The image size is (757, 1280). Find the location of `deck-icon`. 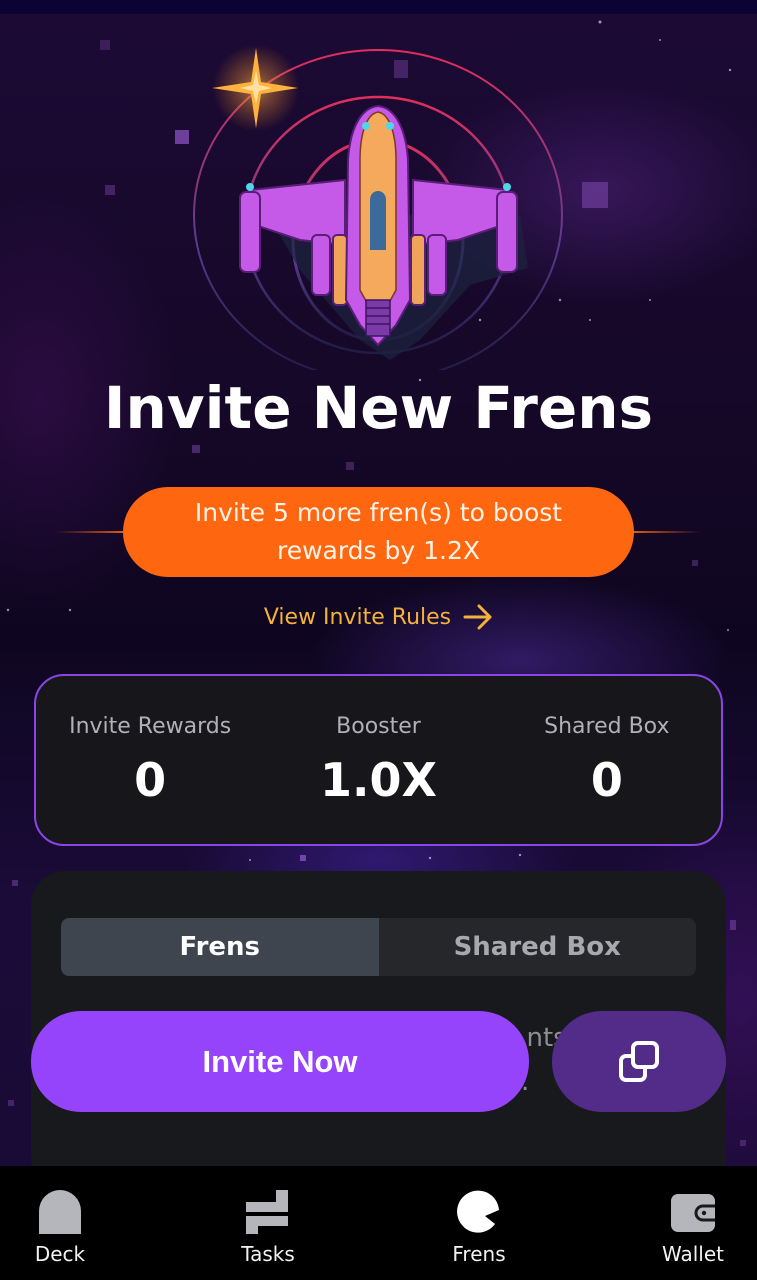

deck-icon is located at coordinates (60, 1212).